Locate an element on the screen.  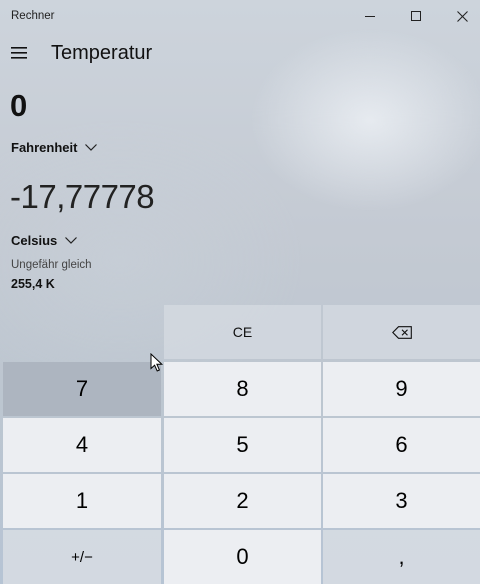
from-unit-dropdown: Fahrenheit is located at coordinates (54, 147).